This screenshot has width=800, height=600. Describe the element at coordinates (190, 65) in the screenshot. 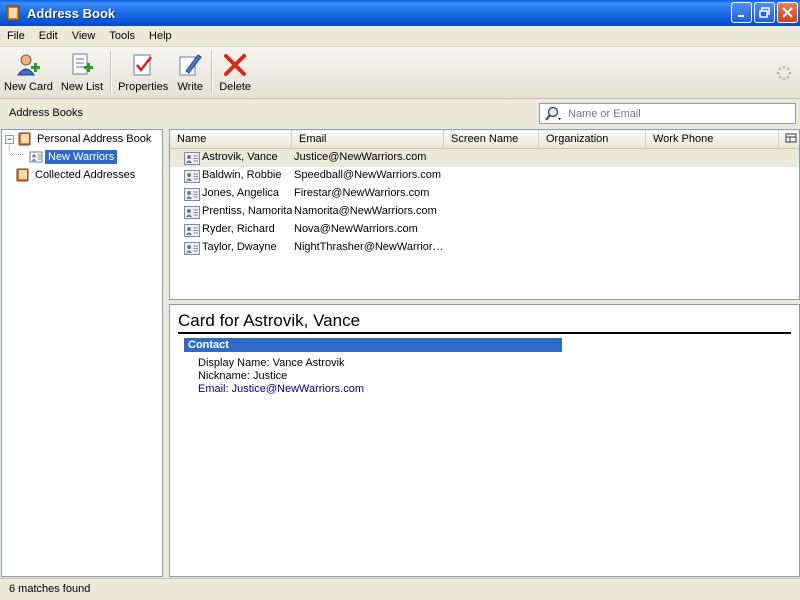

I see `write-icon` at that location.